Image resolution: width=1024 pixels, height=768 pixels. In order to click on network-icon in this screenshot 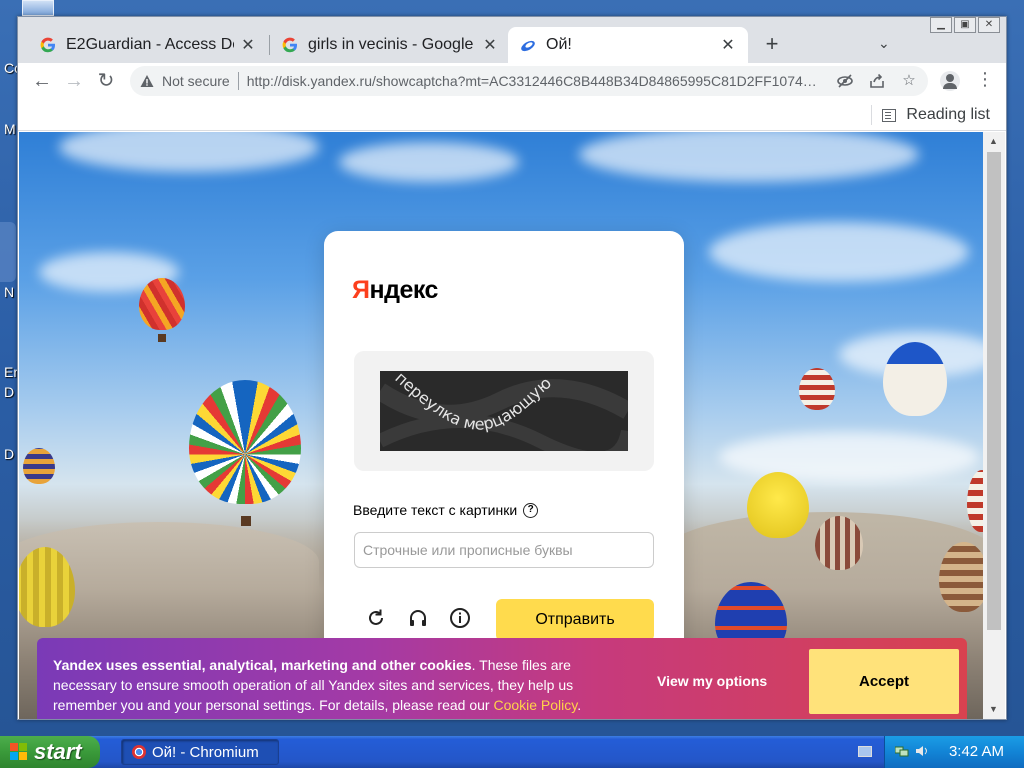, I will do `click(902, 751)`.